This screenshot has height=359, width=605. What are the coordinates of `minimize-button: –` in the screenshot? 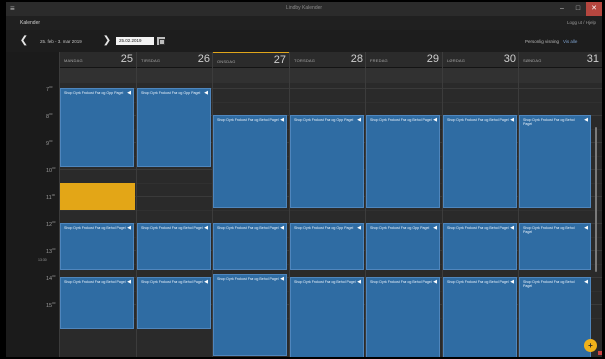 It's located at (562, 9).